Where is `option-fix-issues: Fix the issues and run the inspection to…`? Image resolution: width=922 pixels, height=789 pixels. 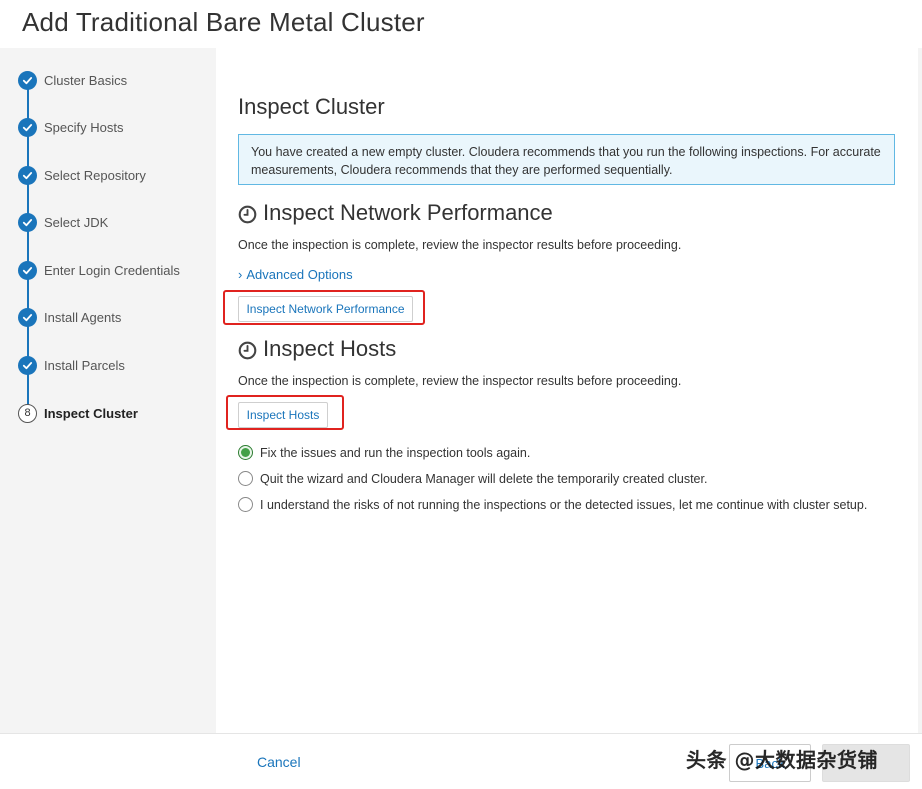
option-fix-issues: Fix the issues and run the inspection to… is located at coordinates (384, 452).